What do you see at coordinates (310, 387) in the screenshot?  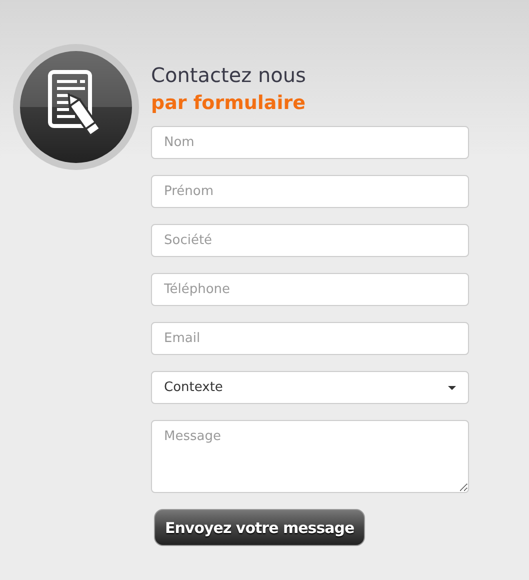 I see `dropdown: Contexte` at bounding box center [310, 387].